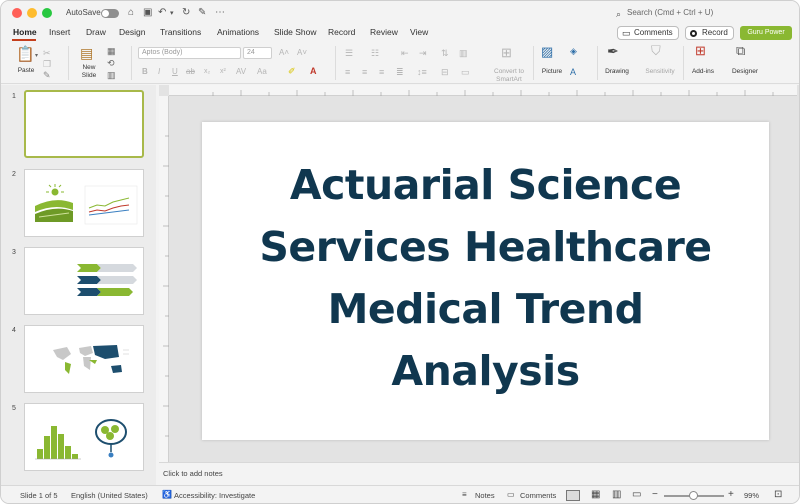  Describe the element at coordinates (479, 473) in the screenshot. I see `notes-pane: Click to add notes` at that location.